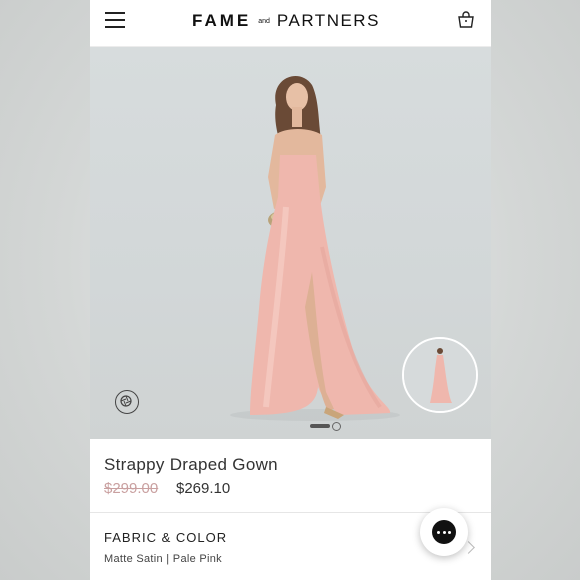 The width and height of the screenshot is (580, 580). Describe the element at coordinates (320, 426) in the screenshot. I see `carousel-dot-active` at that location.